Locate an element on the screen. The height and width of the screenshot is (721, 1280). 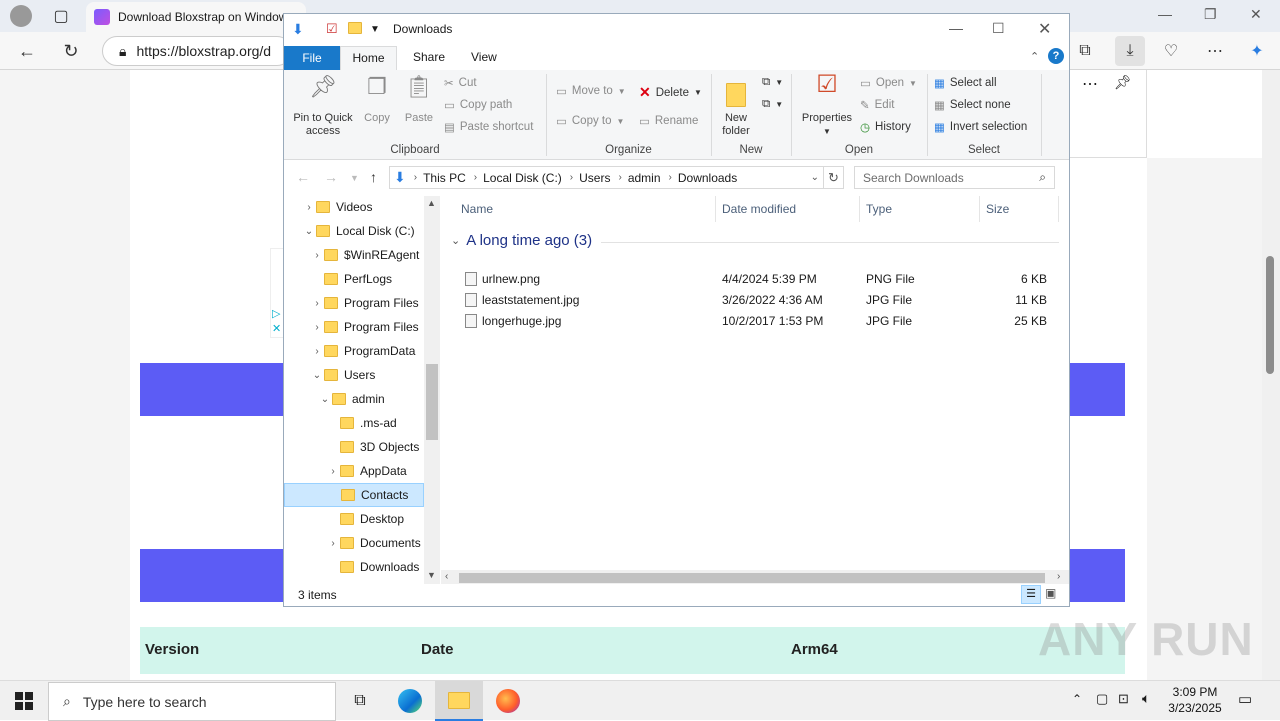
group-header: ⌄ A long time ago (3) is located at coordinates (521, 240).